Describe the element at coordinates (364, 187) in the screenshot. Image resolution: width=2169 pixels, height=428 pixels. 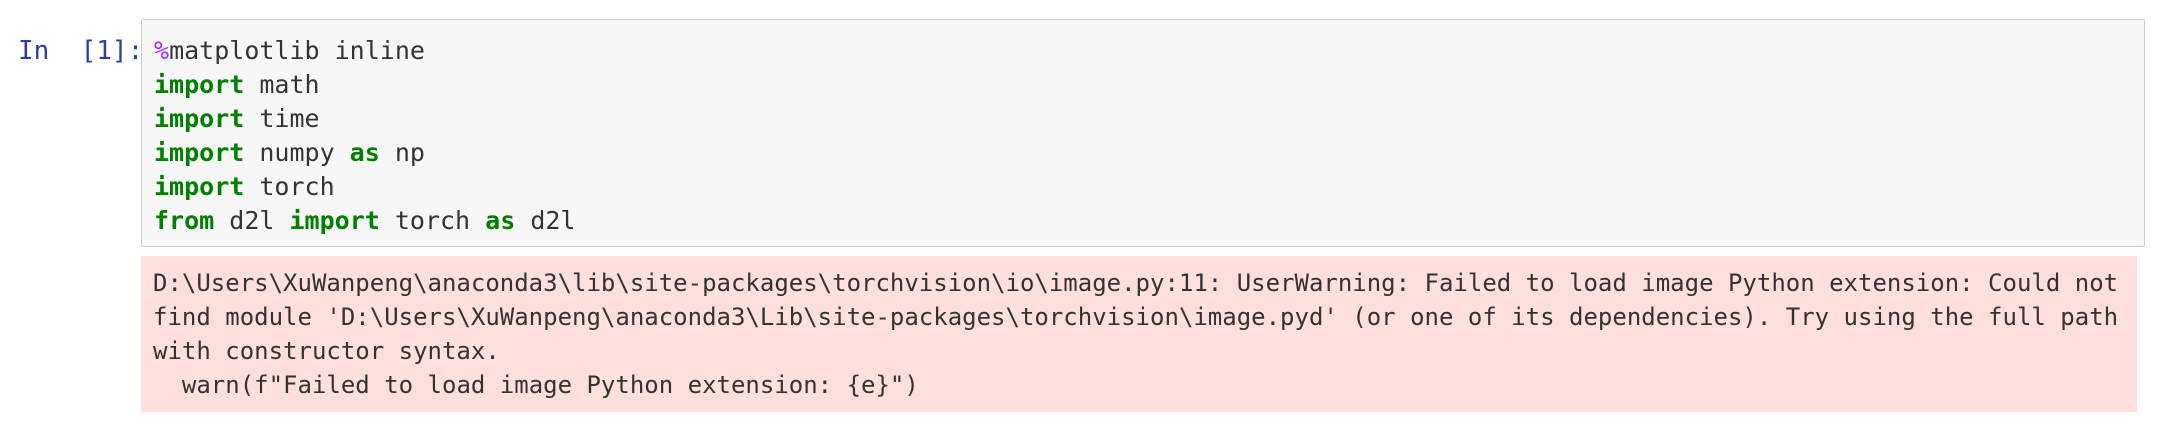
I see `code-line: import torch` at that location.